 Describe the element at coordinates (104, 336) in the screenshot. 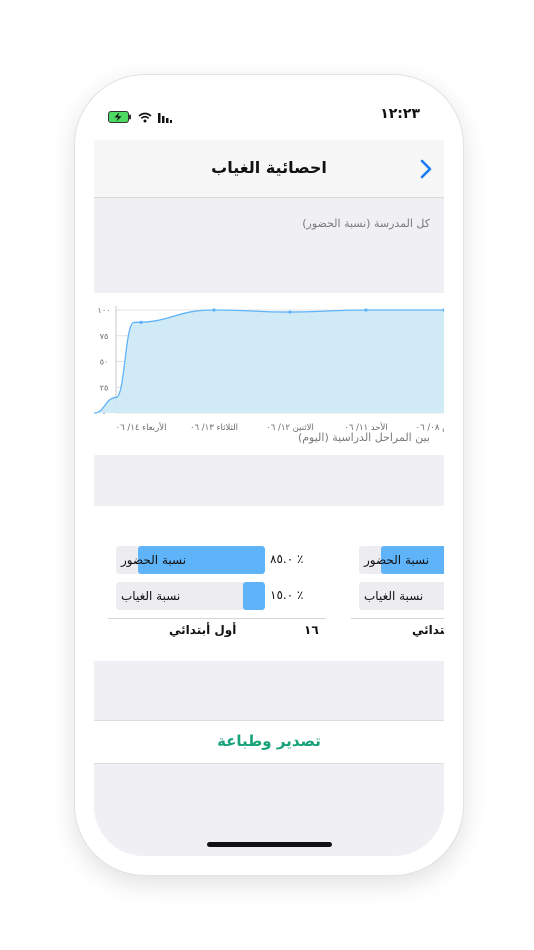

I see `y-tick-label: ٧٥` at that location.